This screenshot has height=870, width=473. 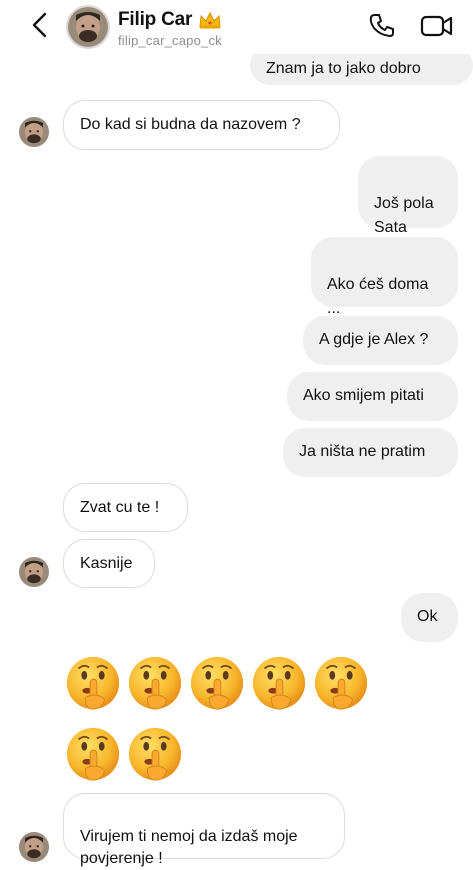 I want to click on message-incoming: Do kad si budna da nazovem ?, so click(x=201, y=125).